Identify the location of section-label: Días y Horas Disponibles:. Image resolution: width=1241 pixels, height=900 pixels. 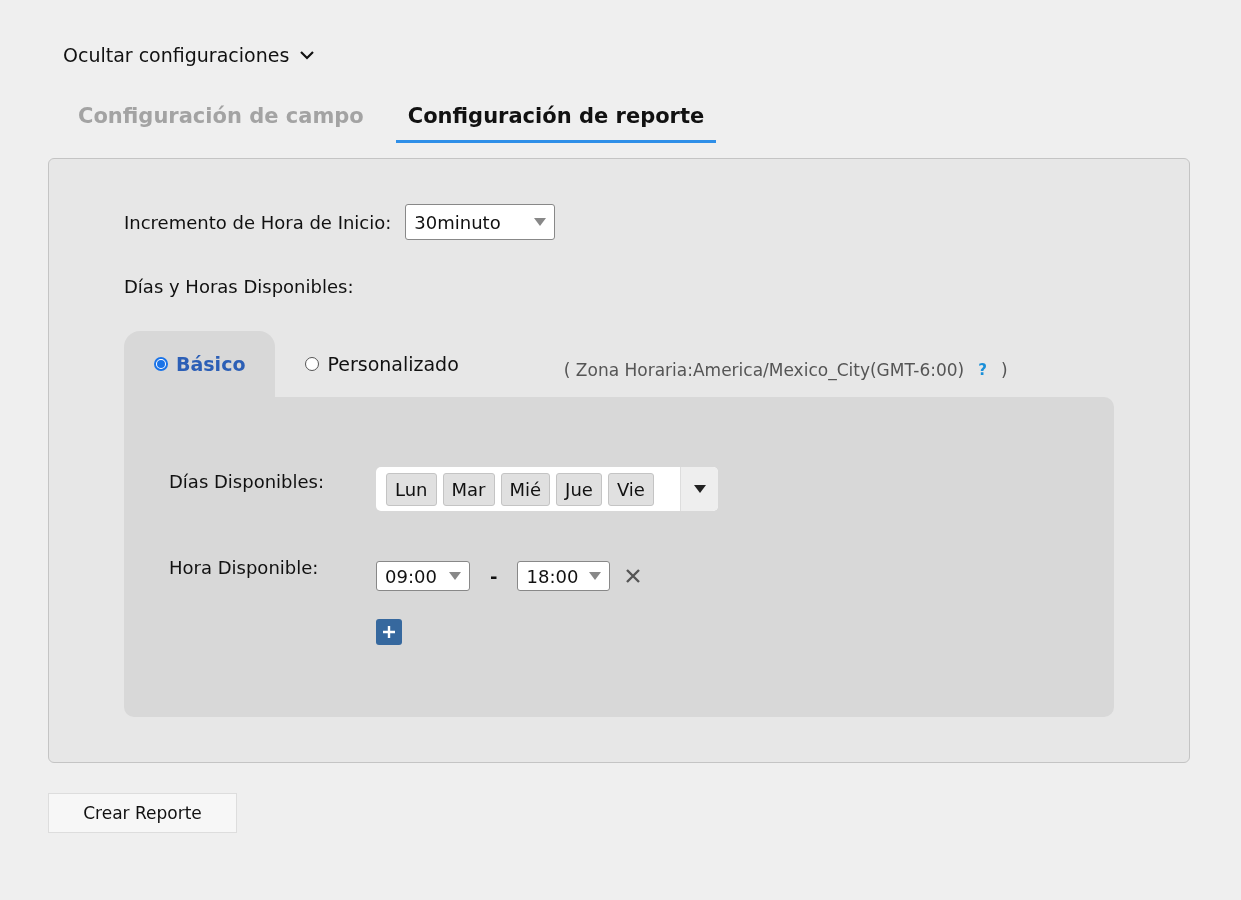
(239, 286).